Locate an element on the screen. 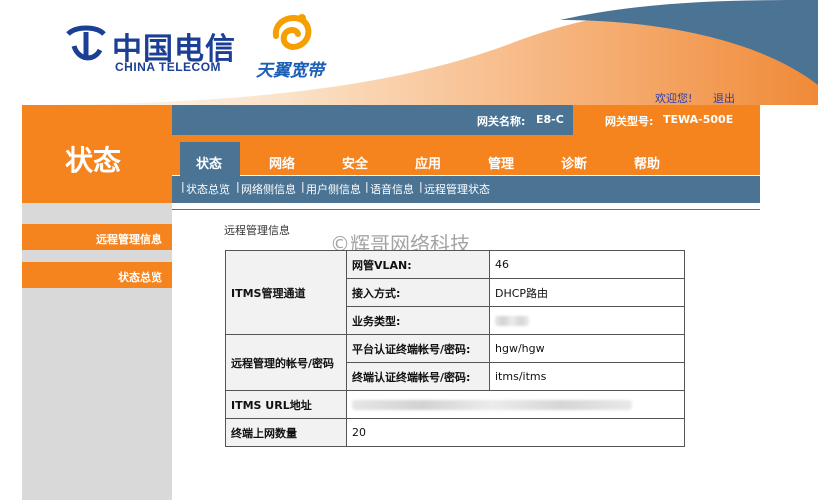 This screenshot has width=818, height=500. china-telecom-en-text: CHINA TELECOM is located at coordinates (168, 67).